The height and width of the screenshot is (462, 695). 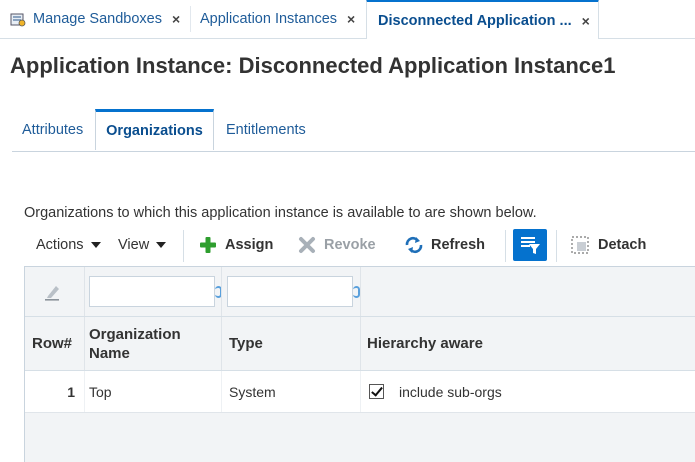 What do you see at coordinates (414, 245) in the screenshot?
I see `refresh-icon` at bounding box center [414, 245].